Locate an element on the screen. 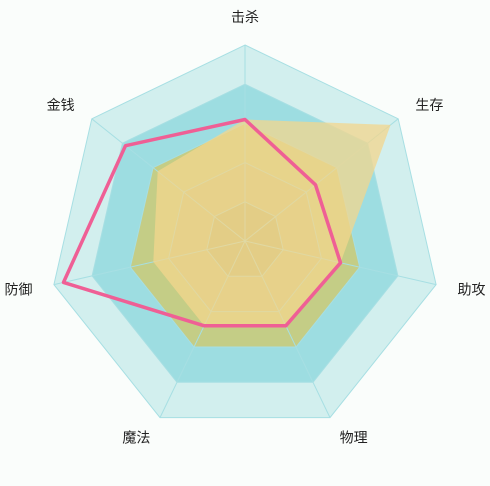 The height and width of the screenshot is (486, 490). axis-label: 防御 is located at coordinates (19, 291).